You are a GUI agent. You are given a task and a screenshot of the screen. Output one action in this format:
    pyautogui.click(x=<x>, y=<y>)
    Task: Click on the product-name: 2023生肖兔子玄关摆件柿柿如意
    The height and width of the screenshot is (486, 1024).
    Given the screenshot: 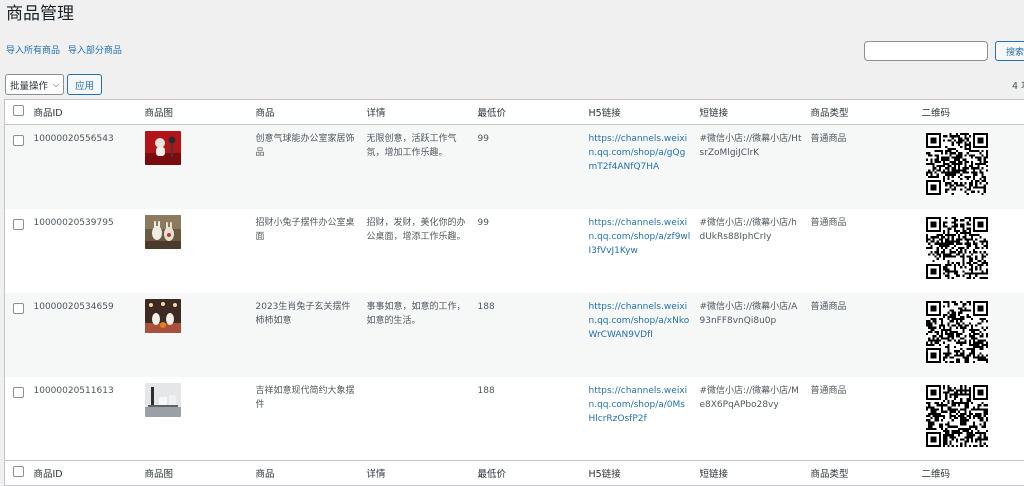 What is the action you would take?
    pyautogui.click(x=307, y=335)
    